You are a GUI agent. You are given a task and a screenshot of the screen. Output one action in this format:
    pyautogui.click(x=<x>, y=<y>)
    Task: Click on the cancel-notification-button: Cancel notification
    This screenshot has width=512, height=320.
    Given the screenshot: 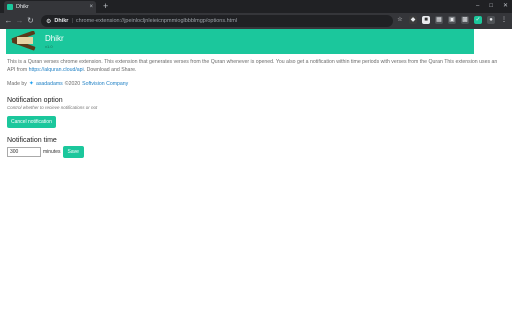 What is the action you would take?
    pyautogui.click(x=31, y=122)
    